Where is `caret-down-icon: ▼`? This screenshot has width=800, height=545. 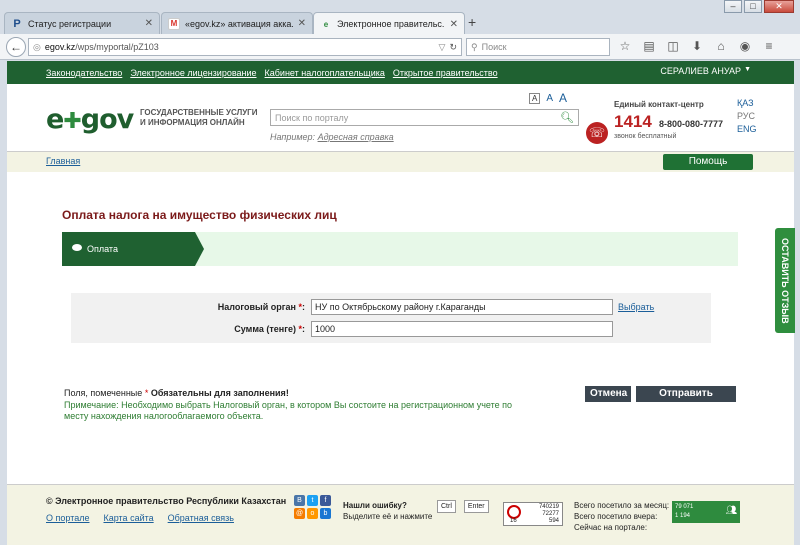
caret-down-icon: ▼ is located at coordinates (747, 69).